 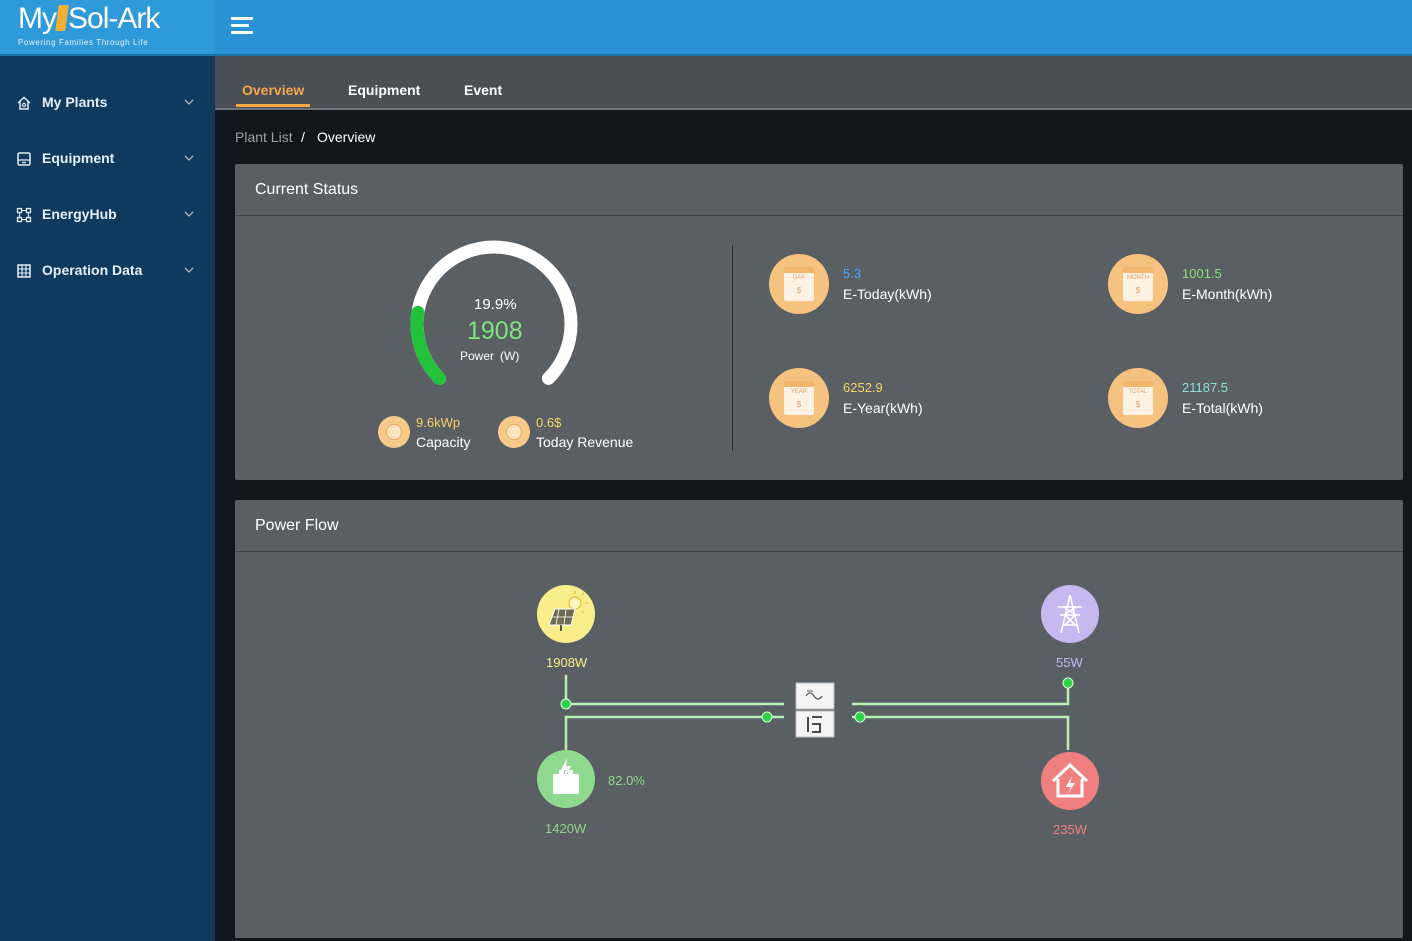 What do you see at coordinates (24, 215) in the screenshot?
I see `network-icon` at bounding box center [24, 215].